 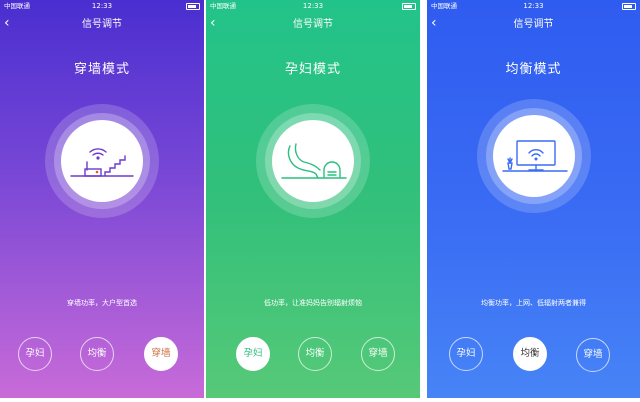 What do you see at coordinates (101, 69) in the screenshot?
I see `mode-title: 穿墙模式` at bounding box center [101, 69].